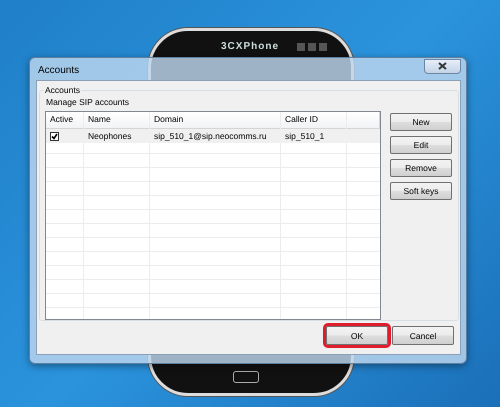  Describe the element at coordinates (109, 136) in the screenshot. I see `table-cell-text: Neophones` at that location.